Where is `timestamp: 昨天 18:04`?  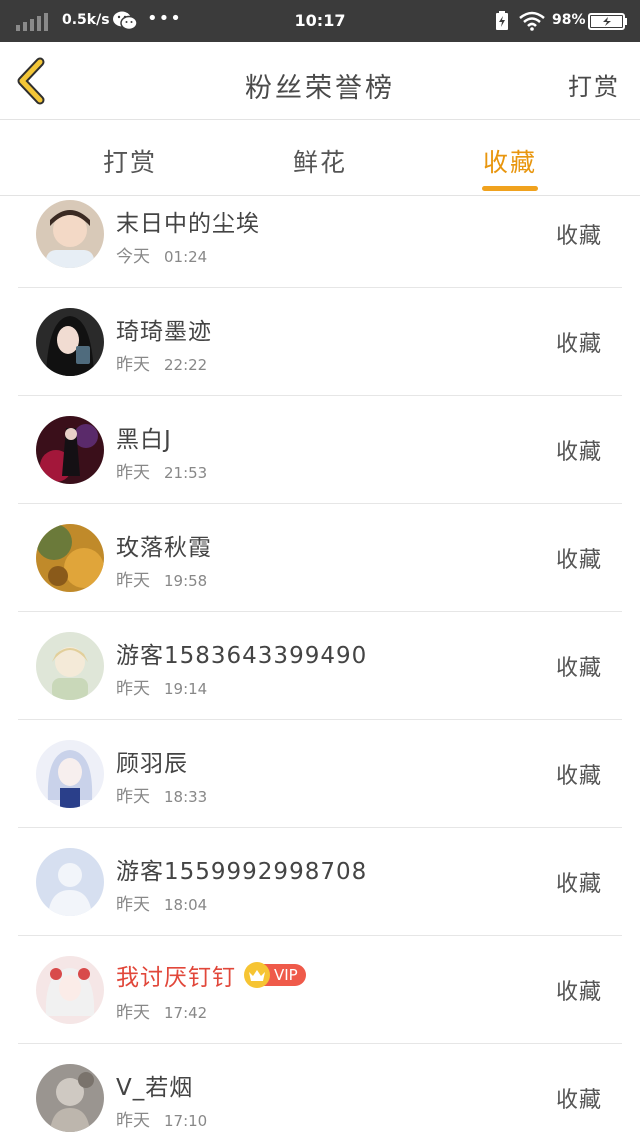
timestamp: 昨天 18:04 is located at coordinates (162, 905).